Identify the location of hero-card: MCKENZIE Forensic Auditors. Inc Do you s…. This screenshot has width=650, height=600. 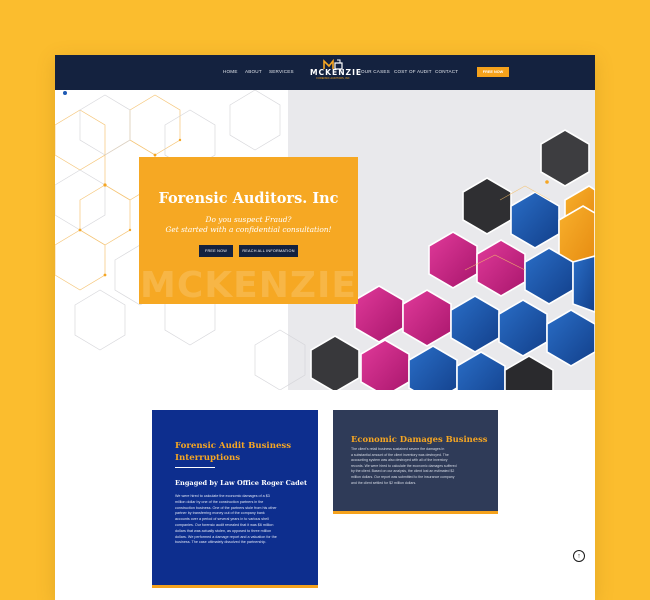
(248, 231).